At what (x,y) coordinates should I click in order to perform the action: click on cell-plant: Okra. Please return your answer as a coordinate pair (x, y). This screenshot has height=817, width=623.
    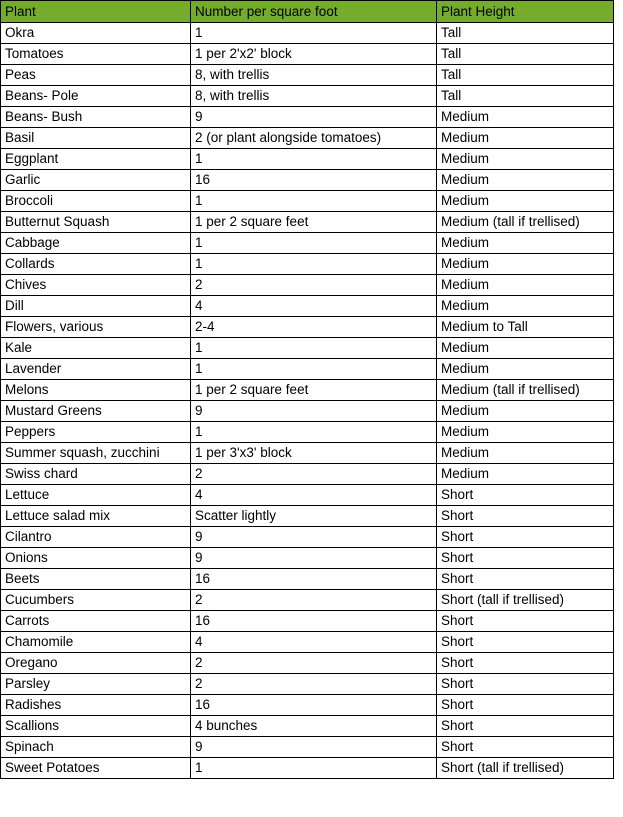
    Looking at the image, I should click on (95, 33).